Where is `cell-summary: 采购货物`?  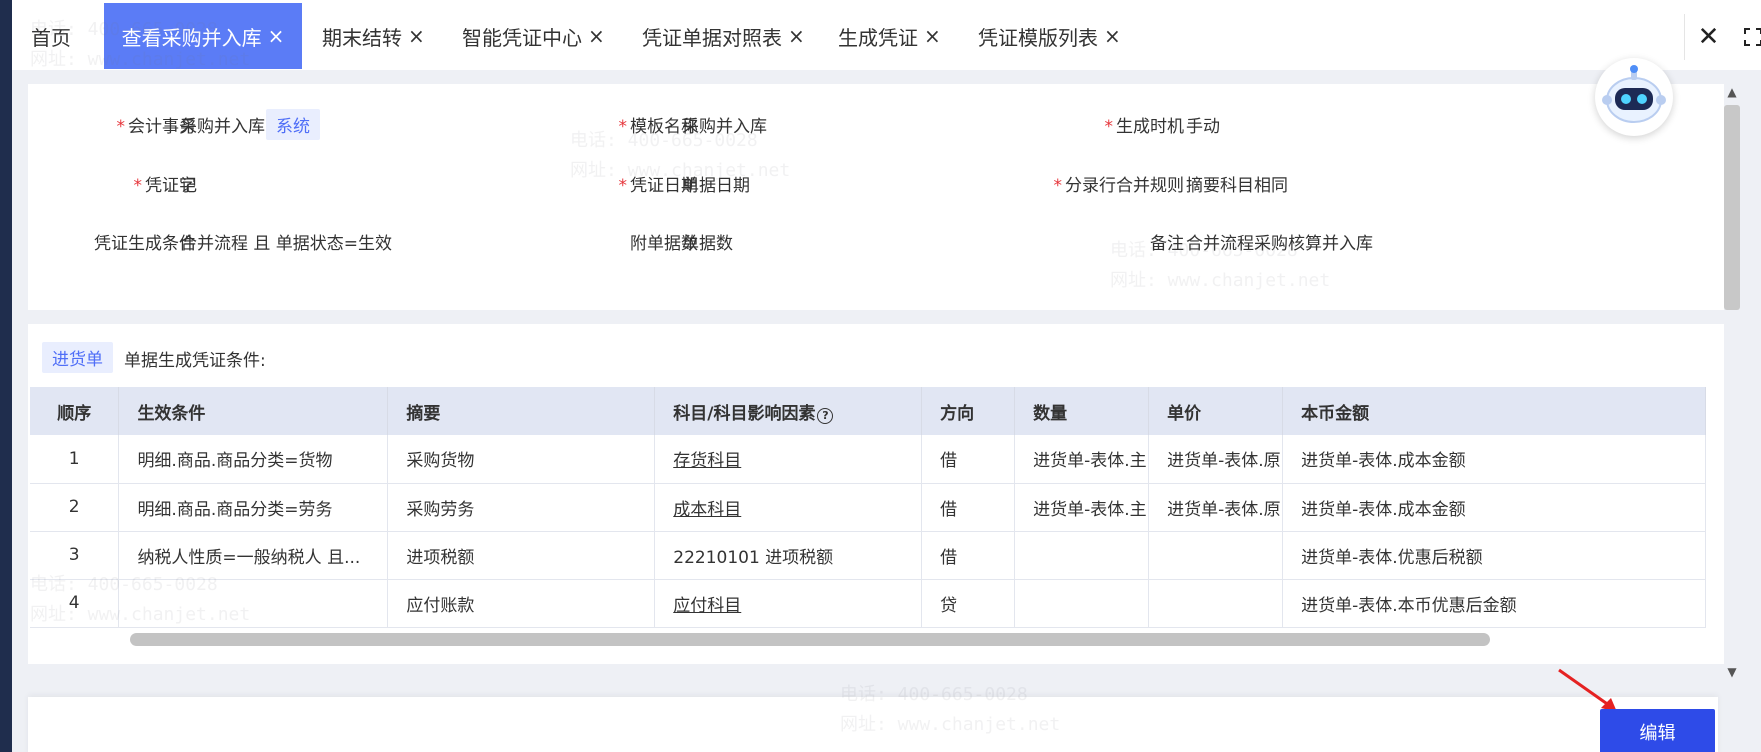
cell-summary: 采购货物 is located at coordinates (521, 459).